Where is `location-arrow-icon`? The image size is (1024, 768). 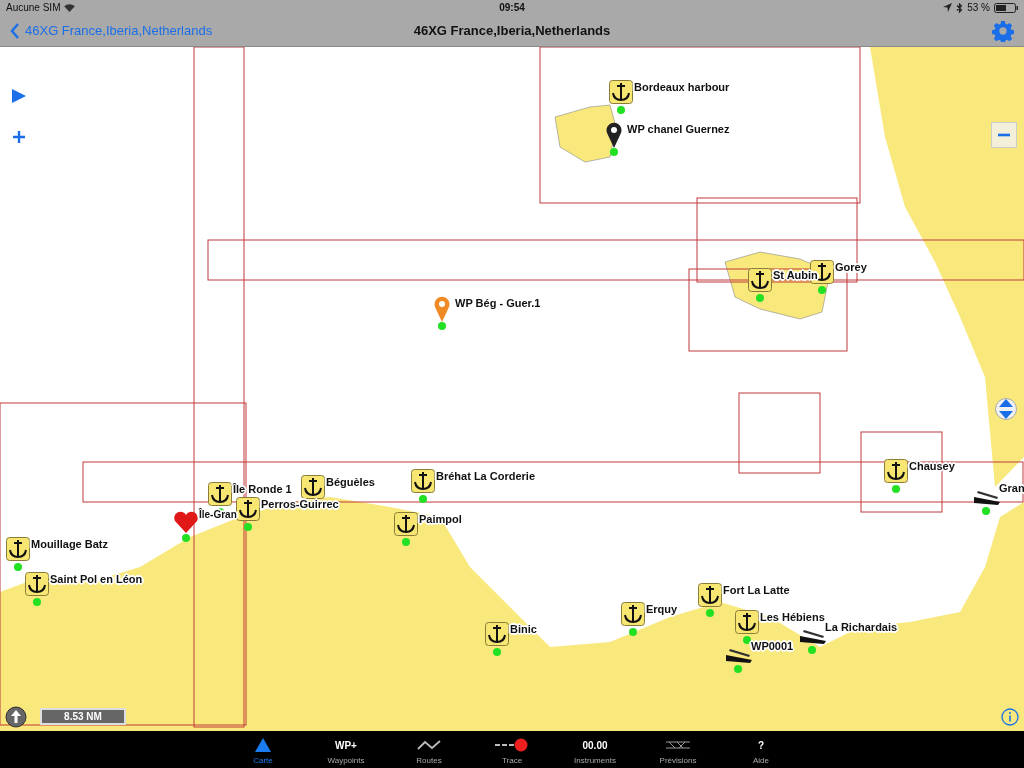
location-arrow-icon is located at coordinates (948, 7).